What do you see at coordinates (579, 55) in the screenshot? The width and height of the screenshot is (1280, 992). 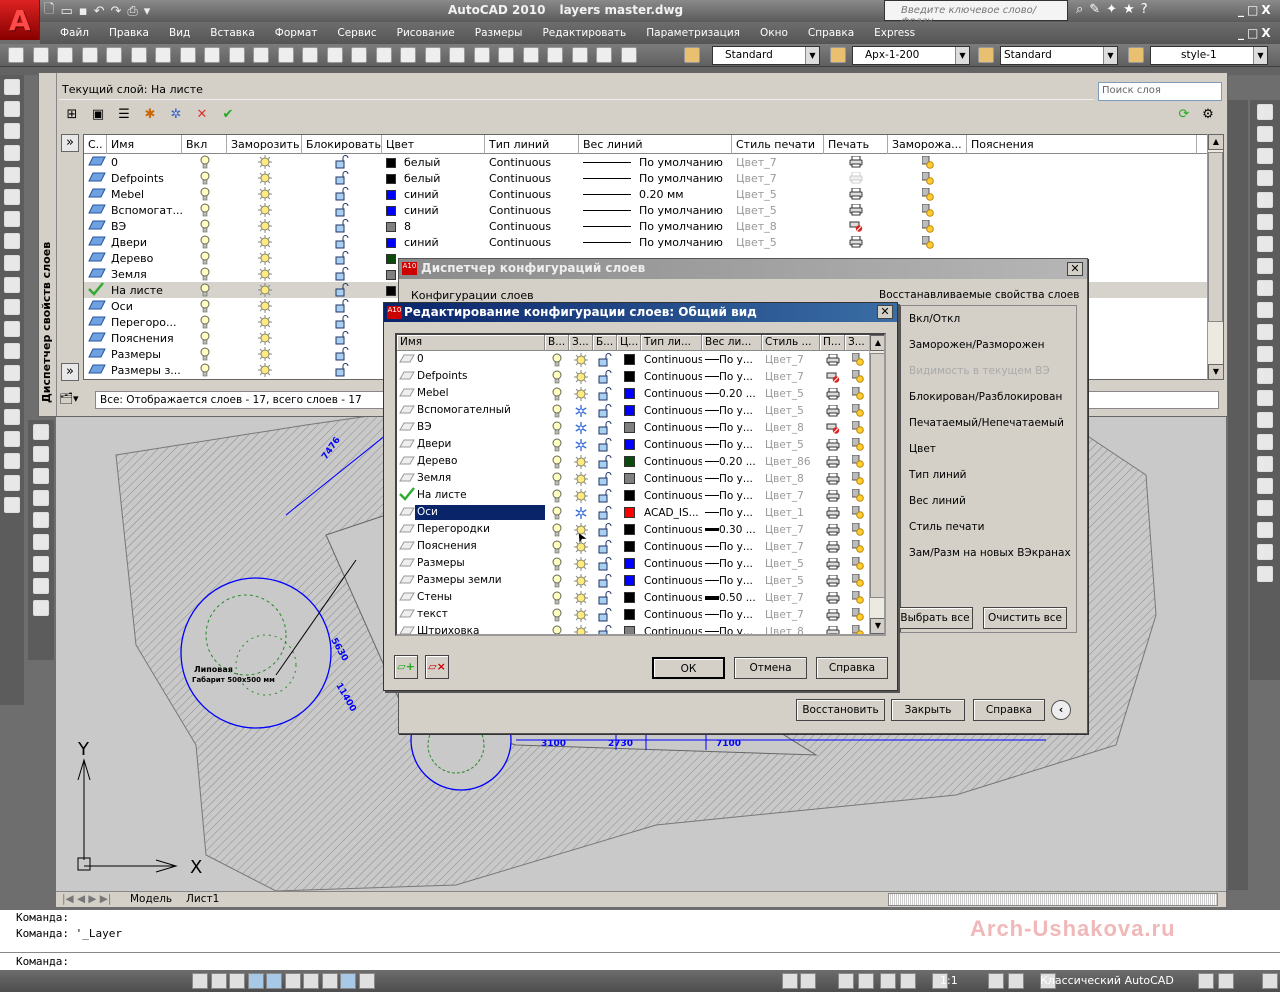 I see `markup-icon` at bounding box center [579, 55].